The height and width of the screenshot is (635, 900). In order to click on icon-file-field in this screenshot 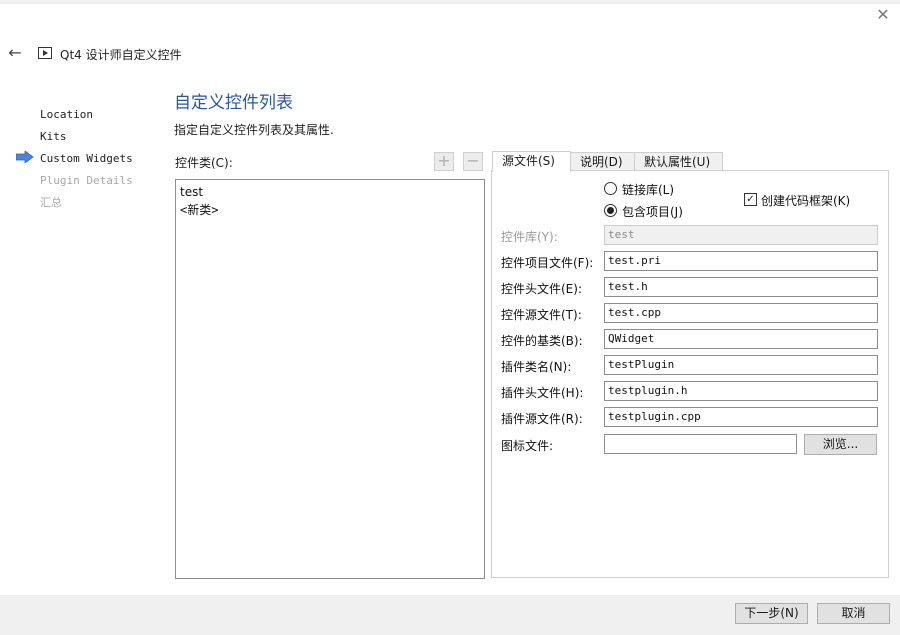, I will do `click(700, 444)`.